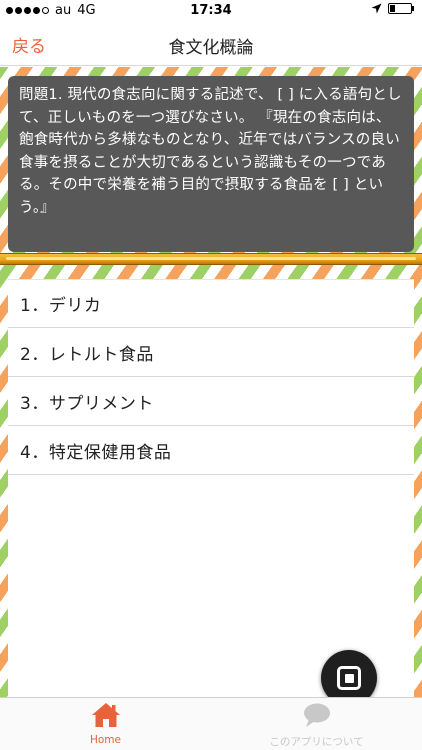 The image size is (422, 750). What do you see at coordinates (316, 715) in the screenshot?
I see `speech-bubble-icon` at bounding box center [316, 715].